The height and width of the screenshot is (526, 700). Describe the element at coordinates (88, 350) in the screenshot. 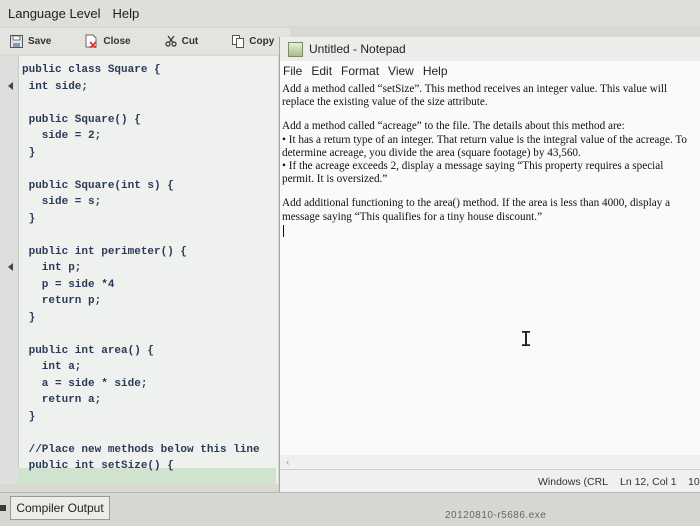

I see `code-line: public int area() {` at that location.